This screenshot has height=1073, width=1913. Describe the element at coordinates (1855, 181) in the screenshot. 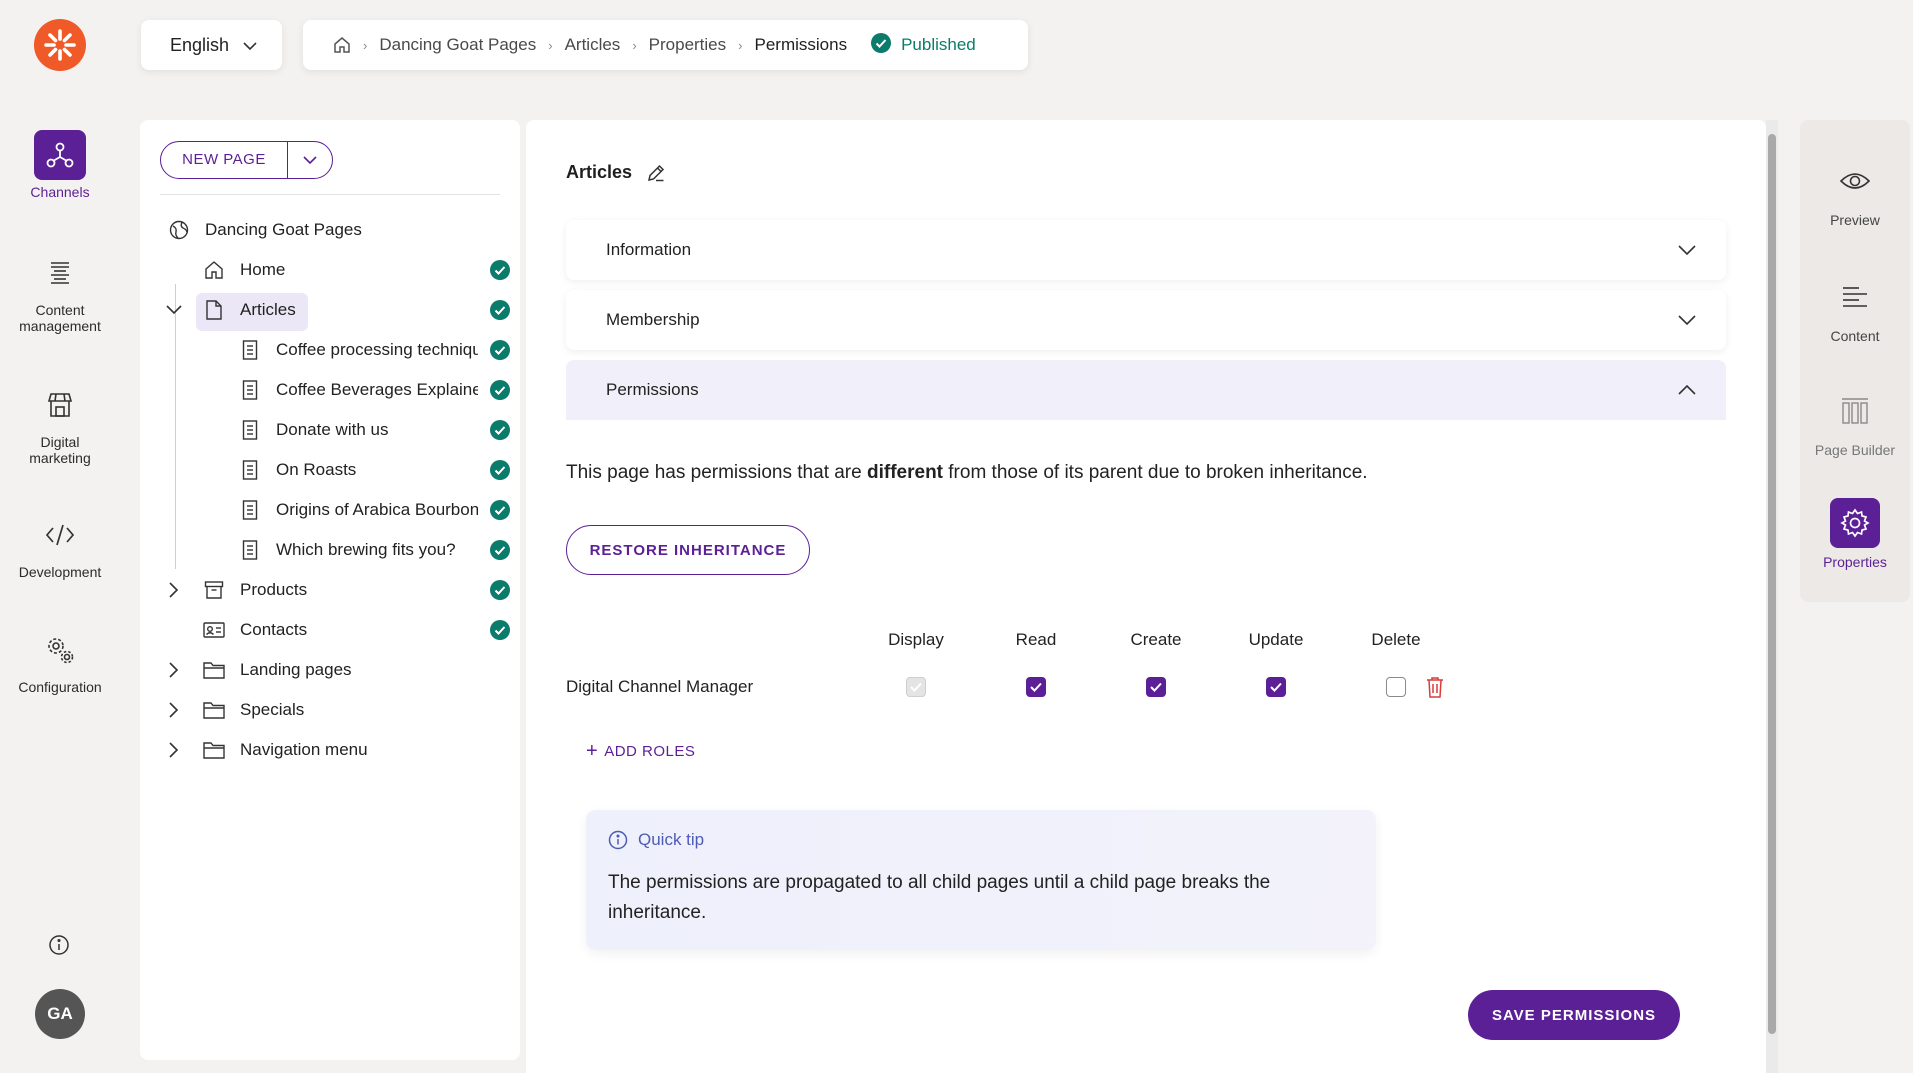

I see `eye-icon` at that location.